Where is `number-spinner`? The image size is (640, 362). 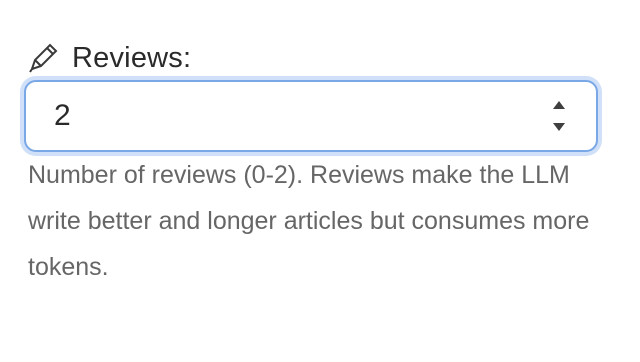
number-spinner is located at coordinates (559, 116).